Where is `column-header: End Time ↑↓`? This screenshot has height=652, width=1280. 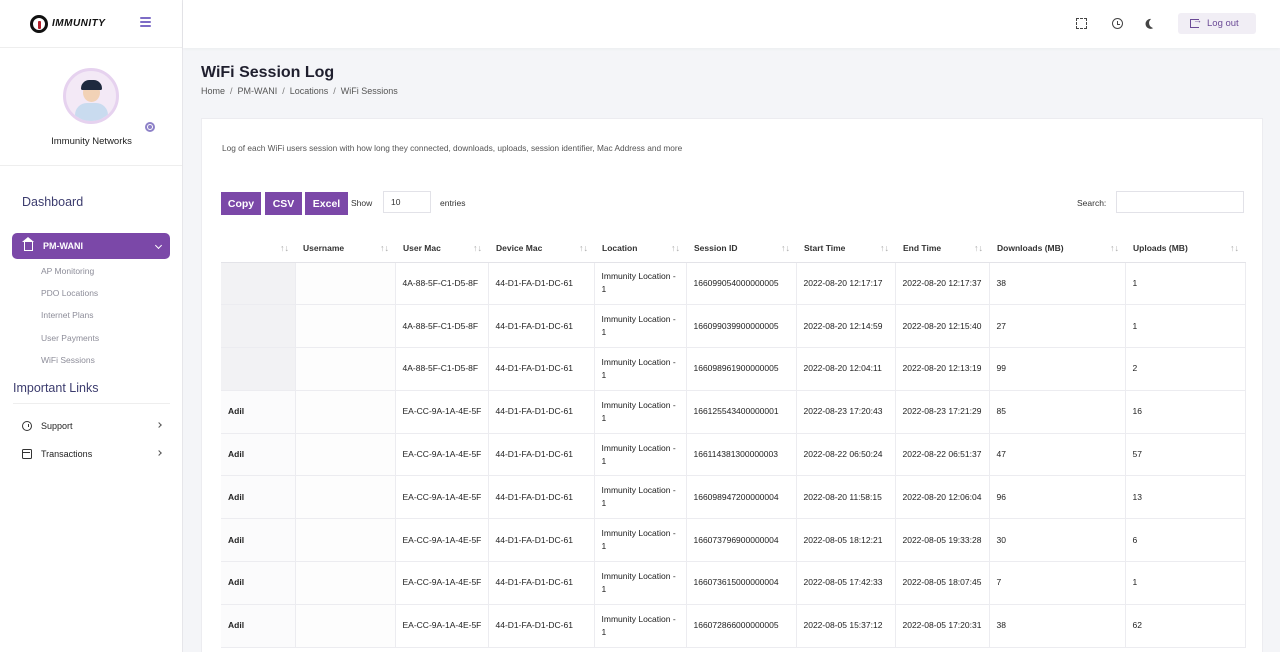
column-header: End Time ↑↓ is located at coordinates (942, 248).